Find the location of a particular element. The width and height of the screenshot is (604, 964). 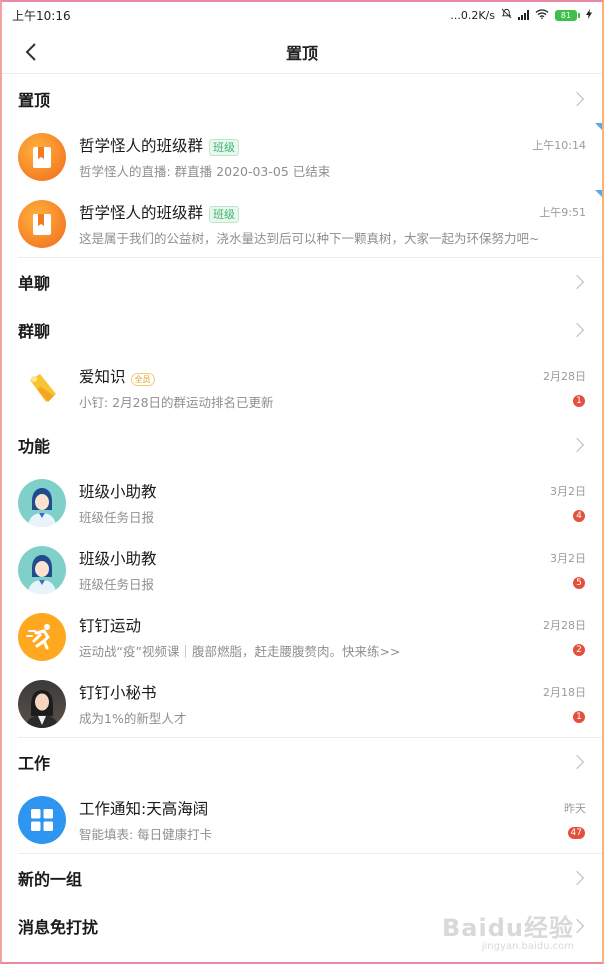

nav-bar: 置顶 is located at coordinates (302, 52).